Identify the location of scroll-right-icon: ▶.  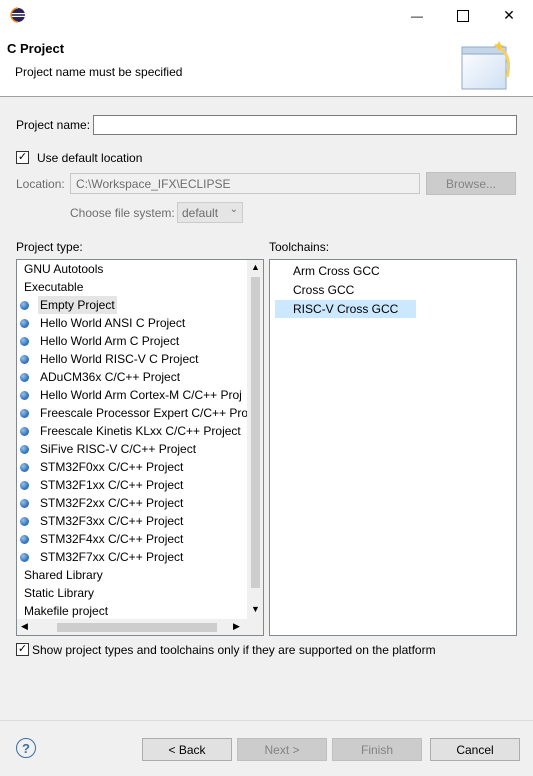
(236, 626).